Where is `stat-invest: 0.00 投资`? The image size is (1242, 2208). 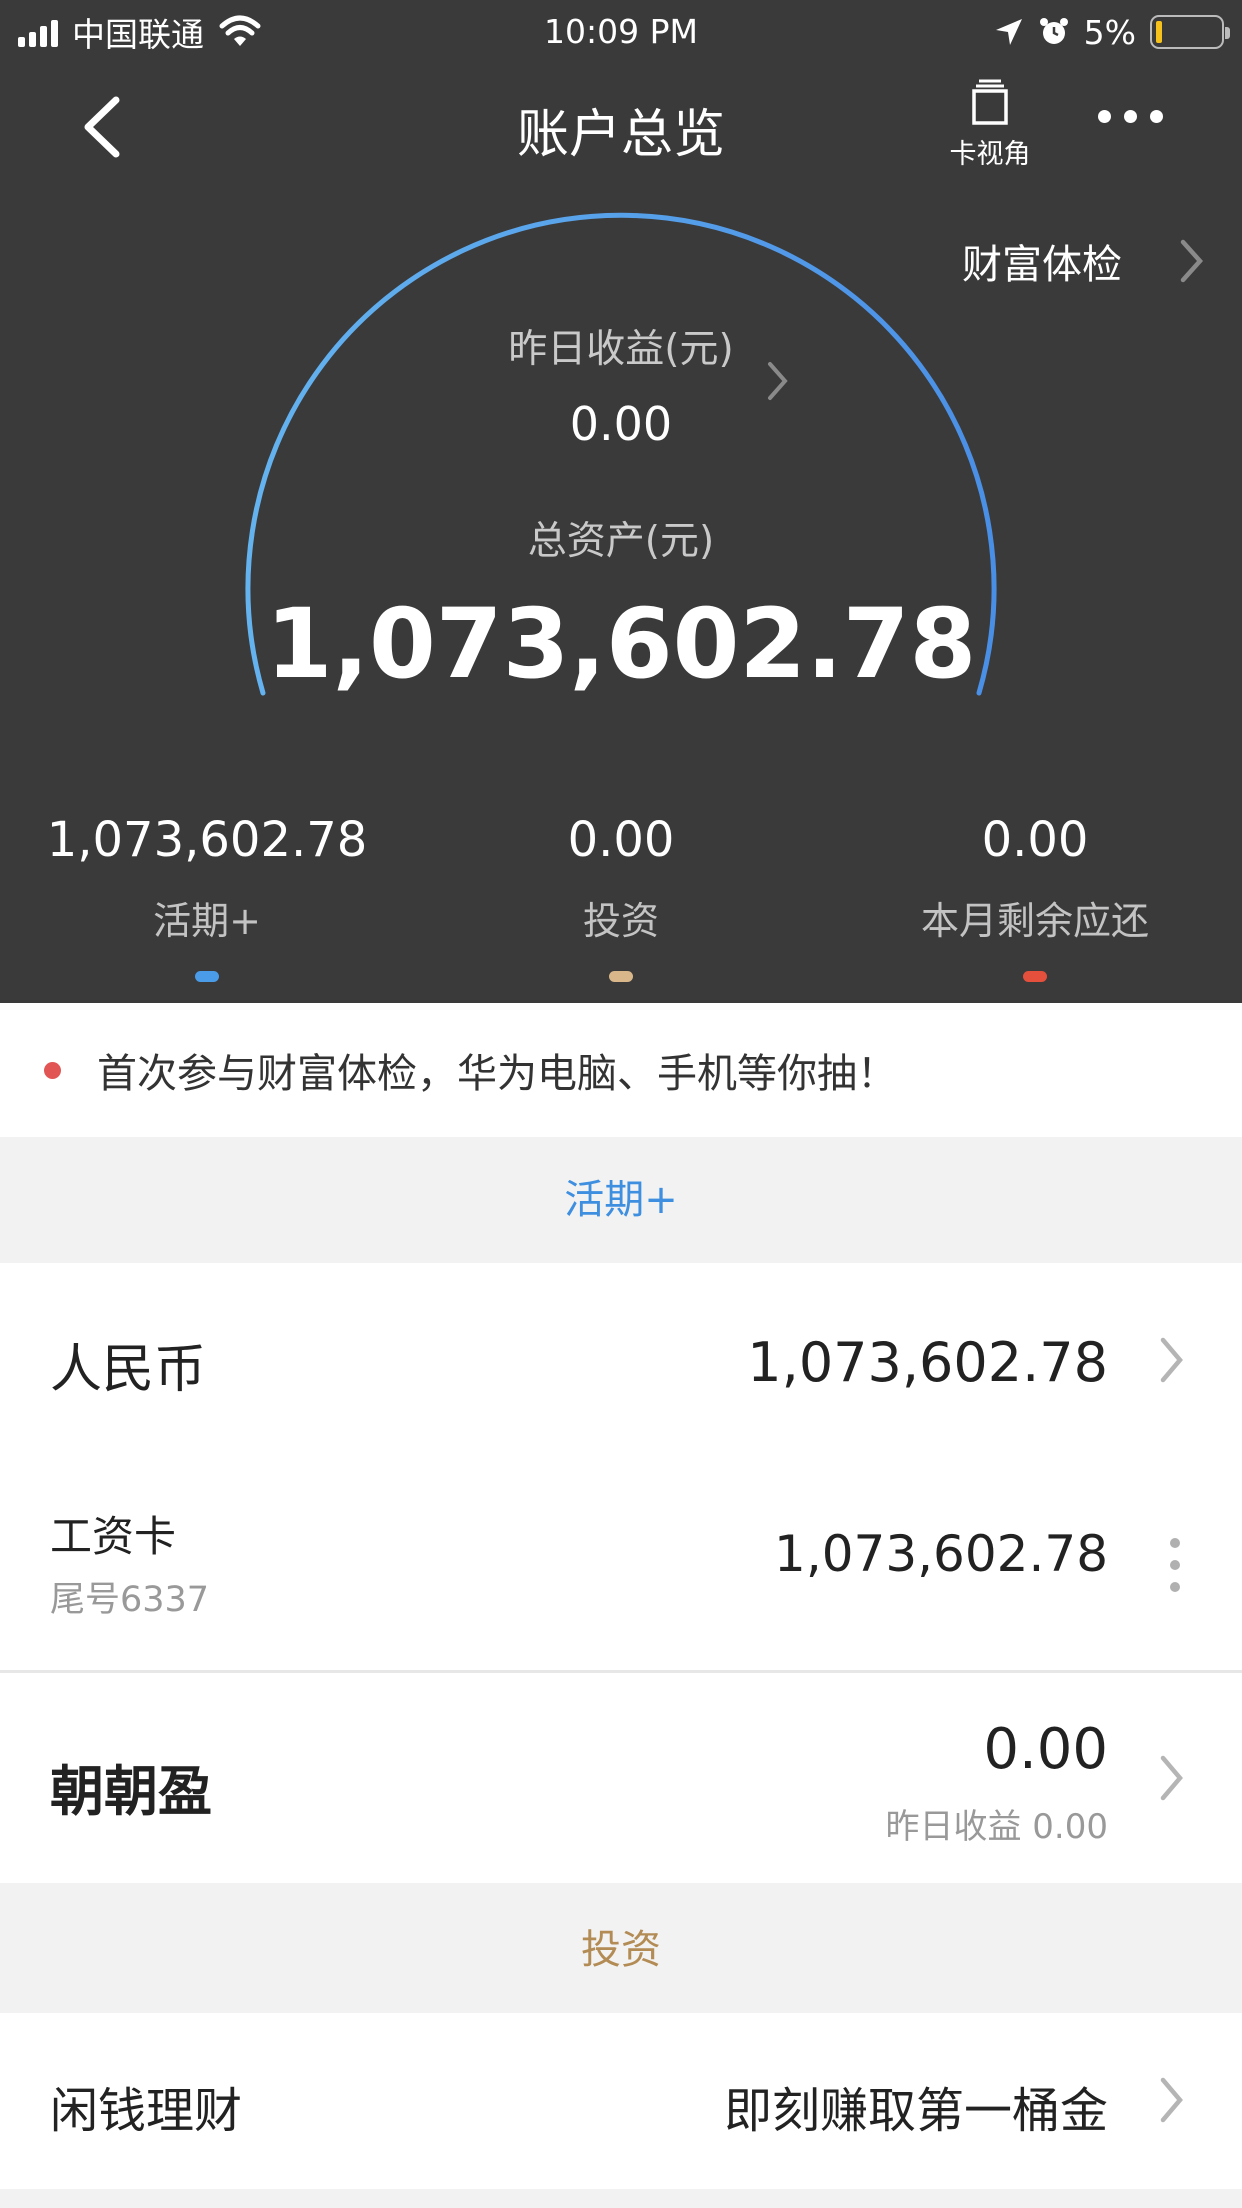
stat-invest: 0.00 投资 is located at coordinates (621, 878).